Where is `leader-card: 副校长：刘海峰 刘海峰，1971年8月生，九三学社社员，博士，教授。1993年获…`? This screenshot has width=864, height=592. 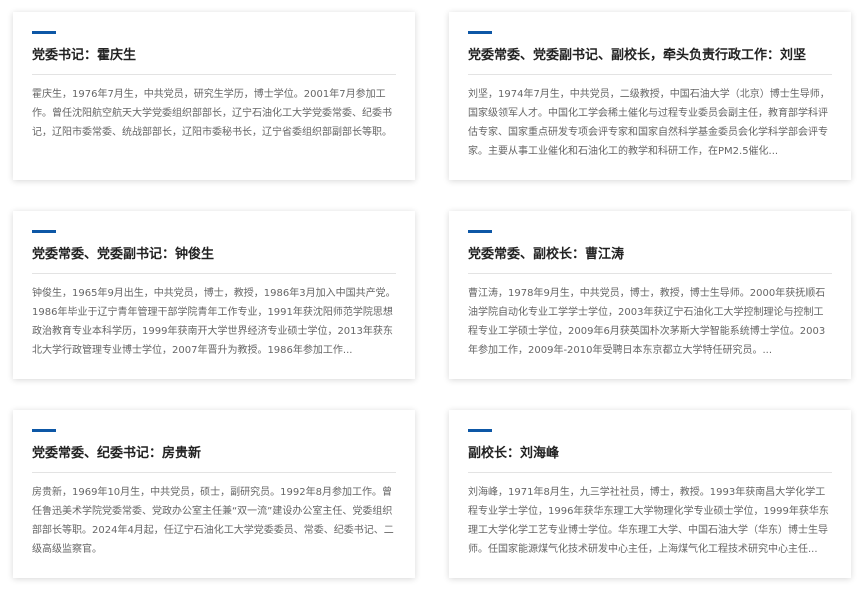 leader-card: 副校长：刘海峰 刘海峰，1971年8月生，九三学社社员，博士，教授。1993年获… is located at coordinates (650, 494).